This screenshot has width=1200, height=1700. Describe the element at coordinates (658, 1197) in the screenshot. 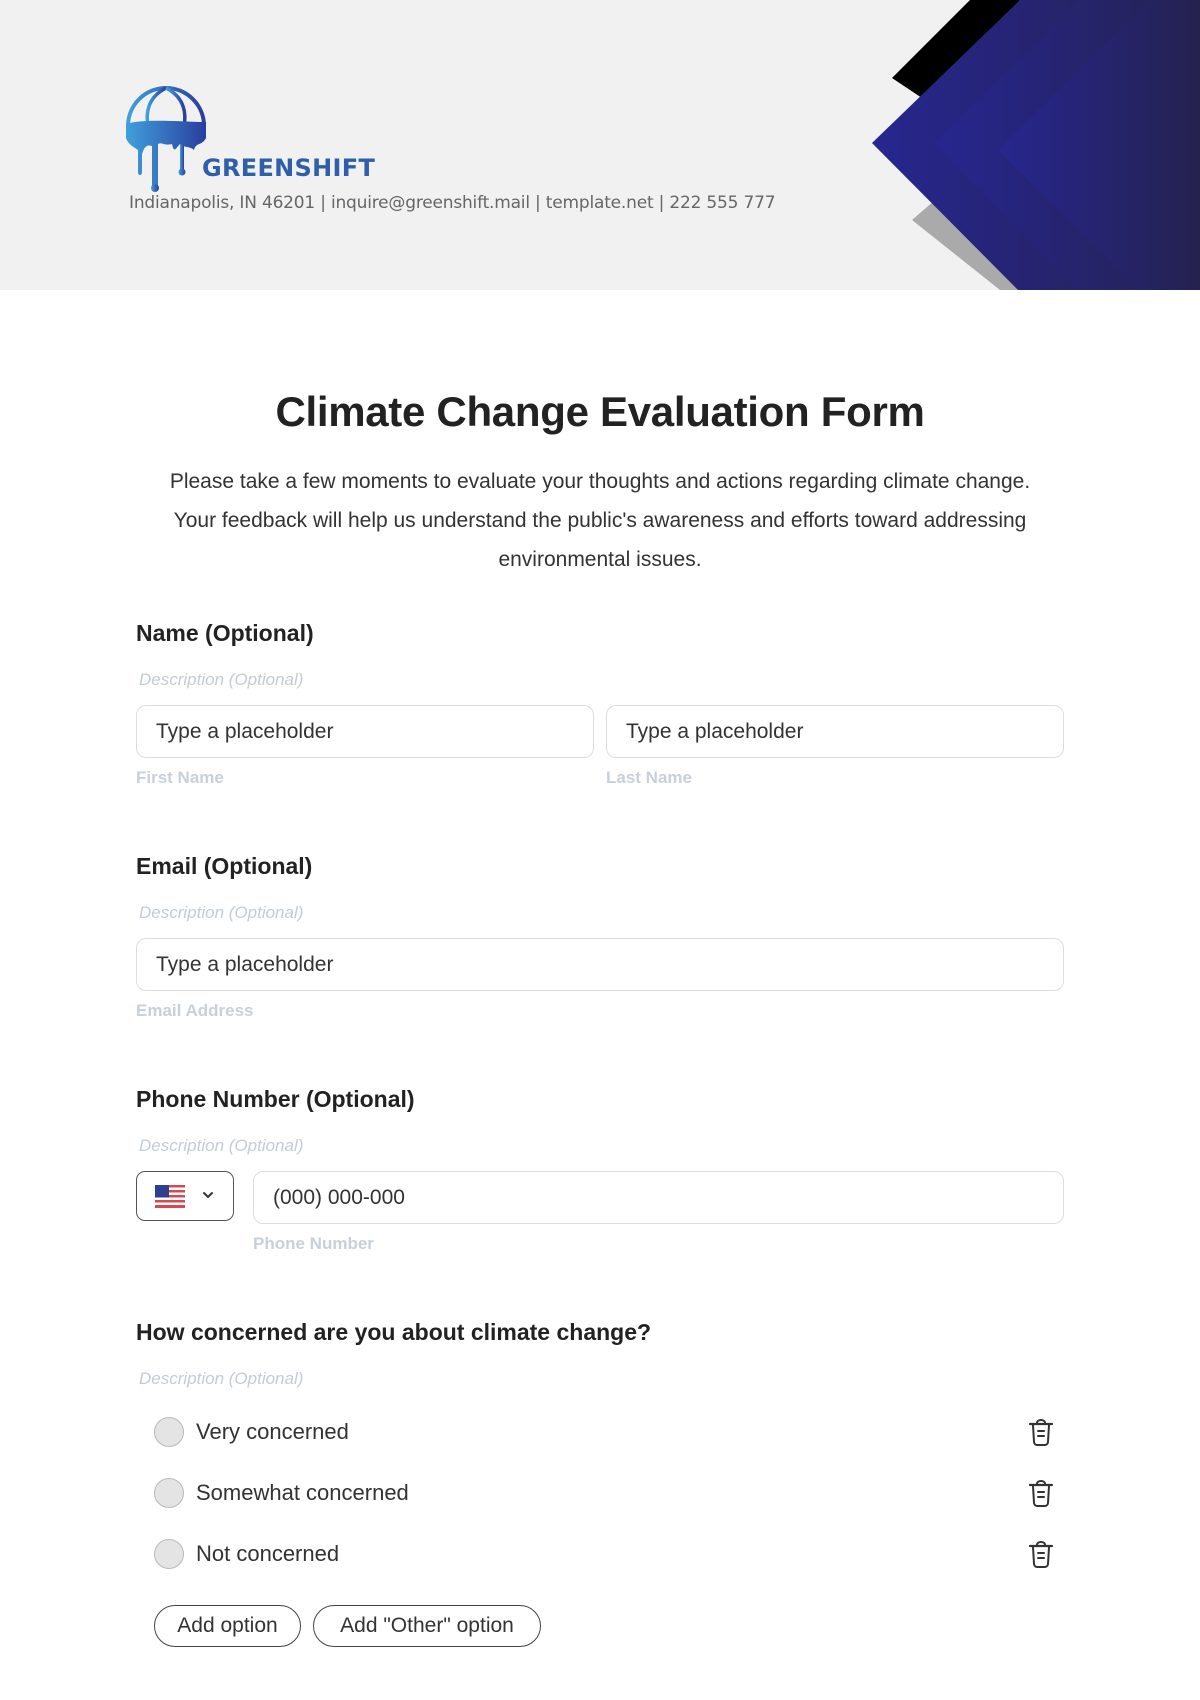

I see `phone-input: (000) 000-000` at that location.